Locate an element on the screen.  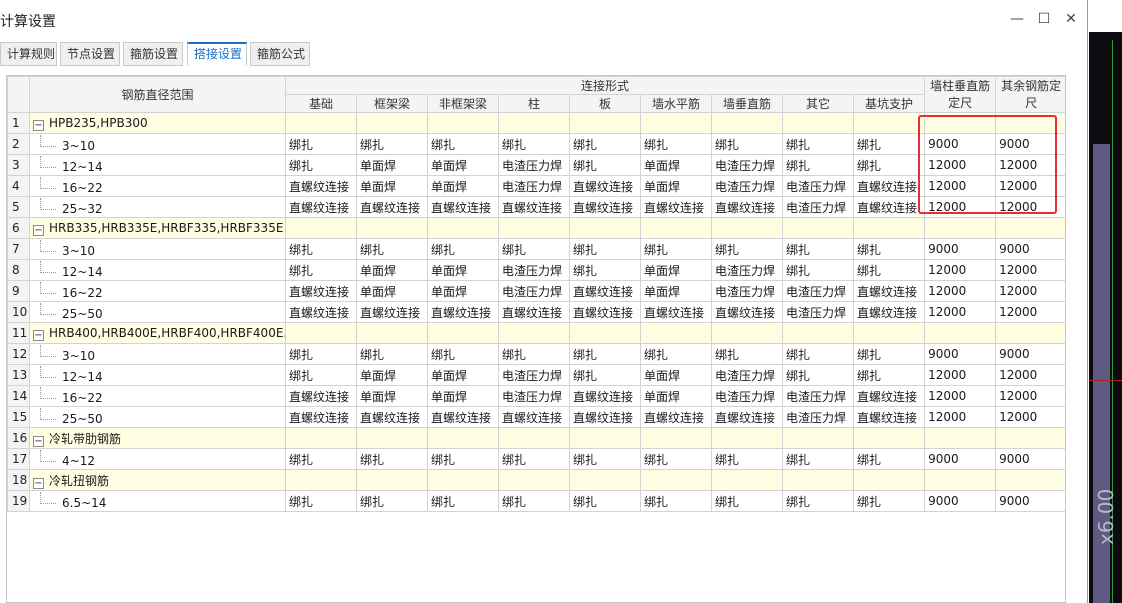
close-icon: ✕ is located at coordinates (1071, 19).